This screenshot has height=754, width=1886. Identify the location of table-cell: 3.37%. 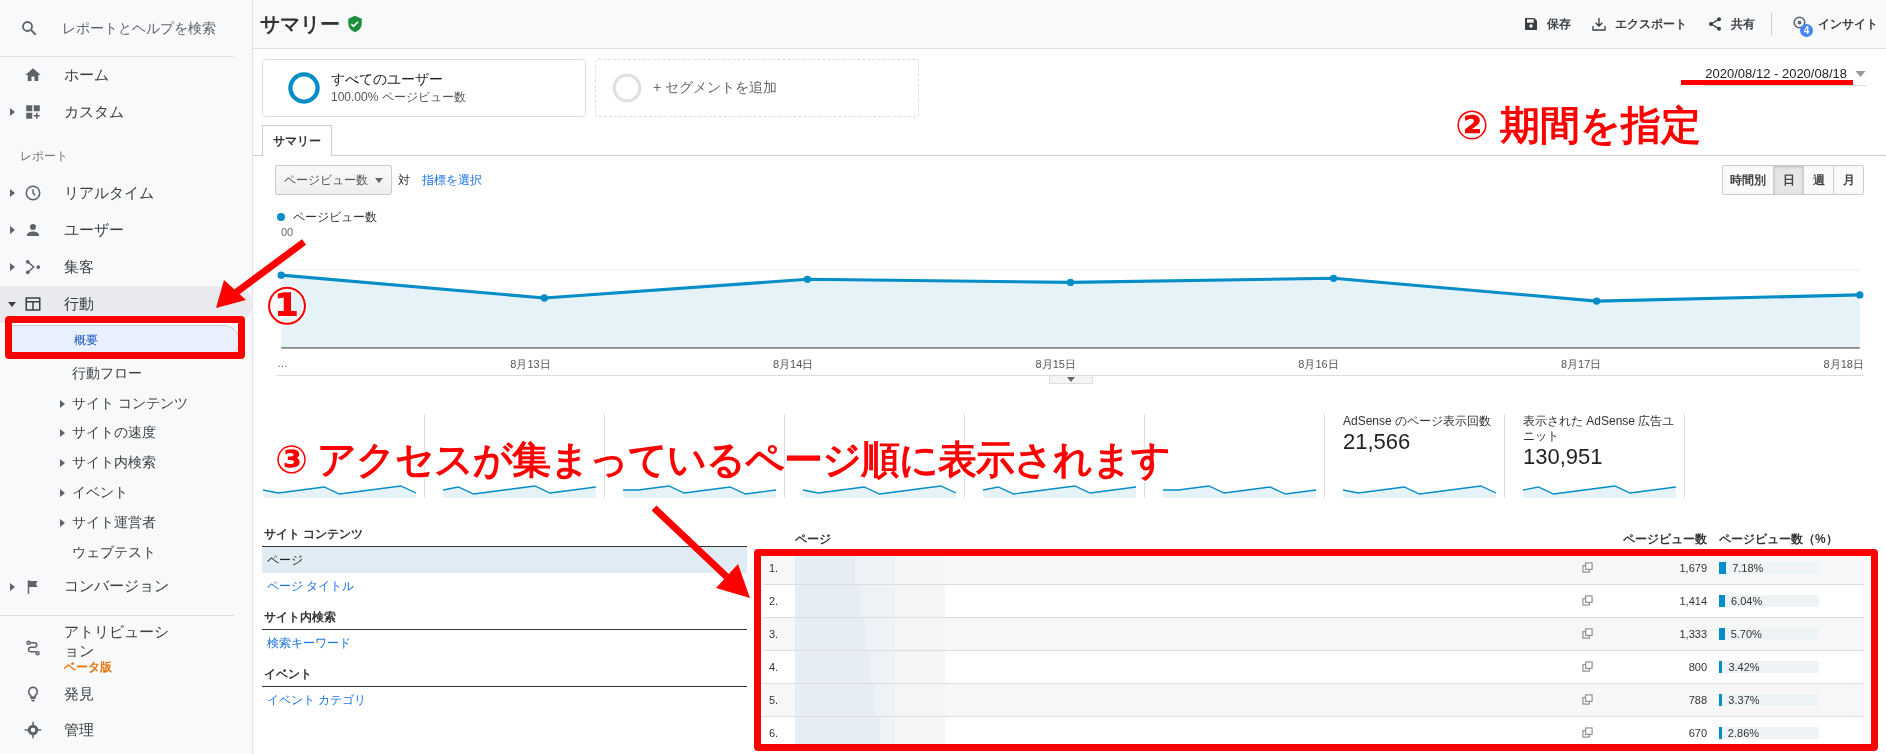
(1744, 700).